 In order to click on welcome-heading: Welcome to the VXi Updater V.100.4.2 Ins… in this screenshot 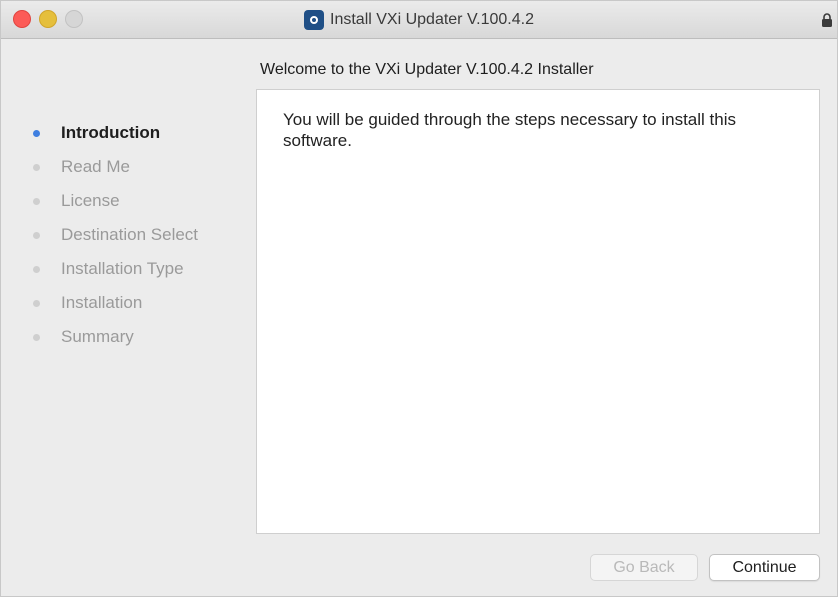, I will do `click(427, 69)`.